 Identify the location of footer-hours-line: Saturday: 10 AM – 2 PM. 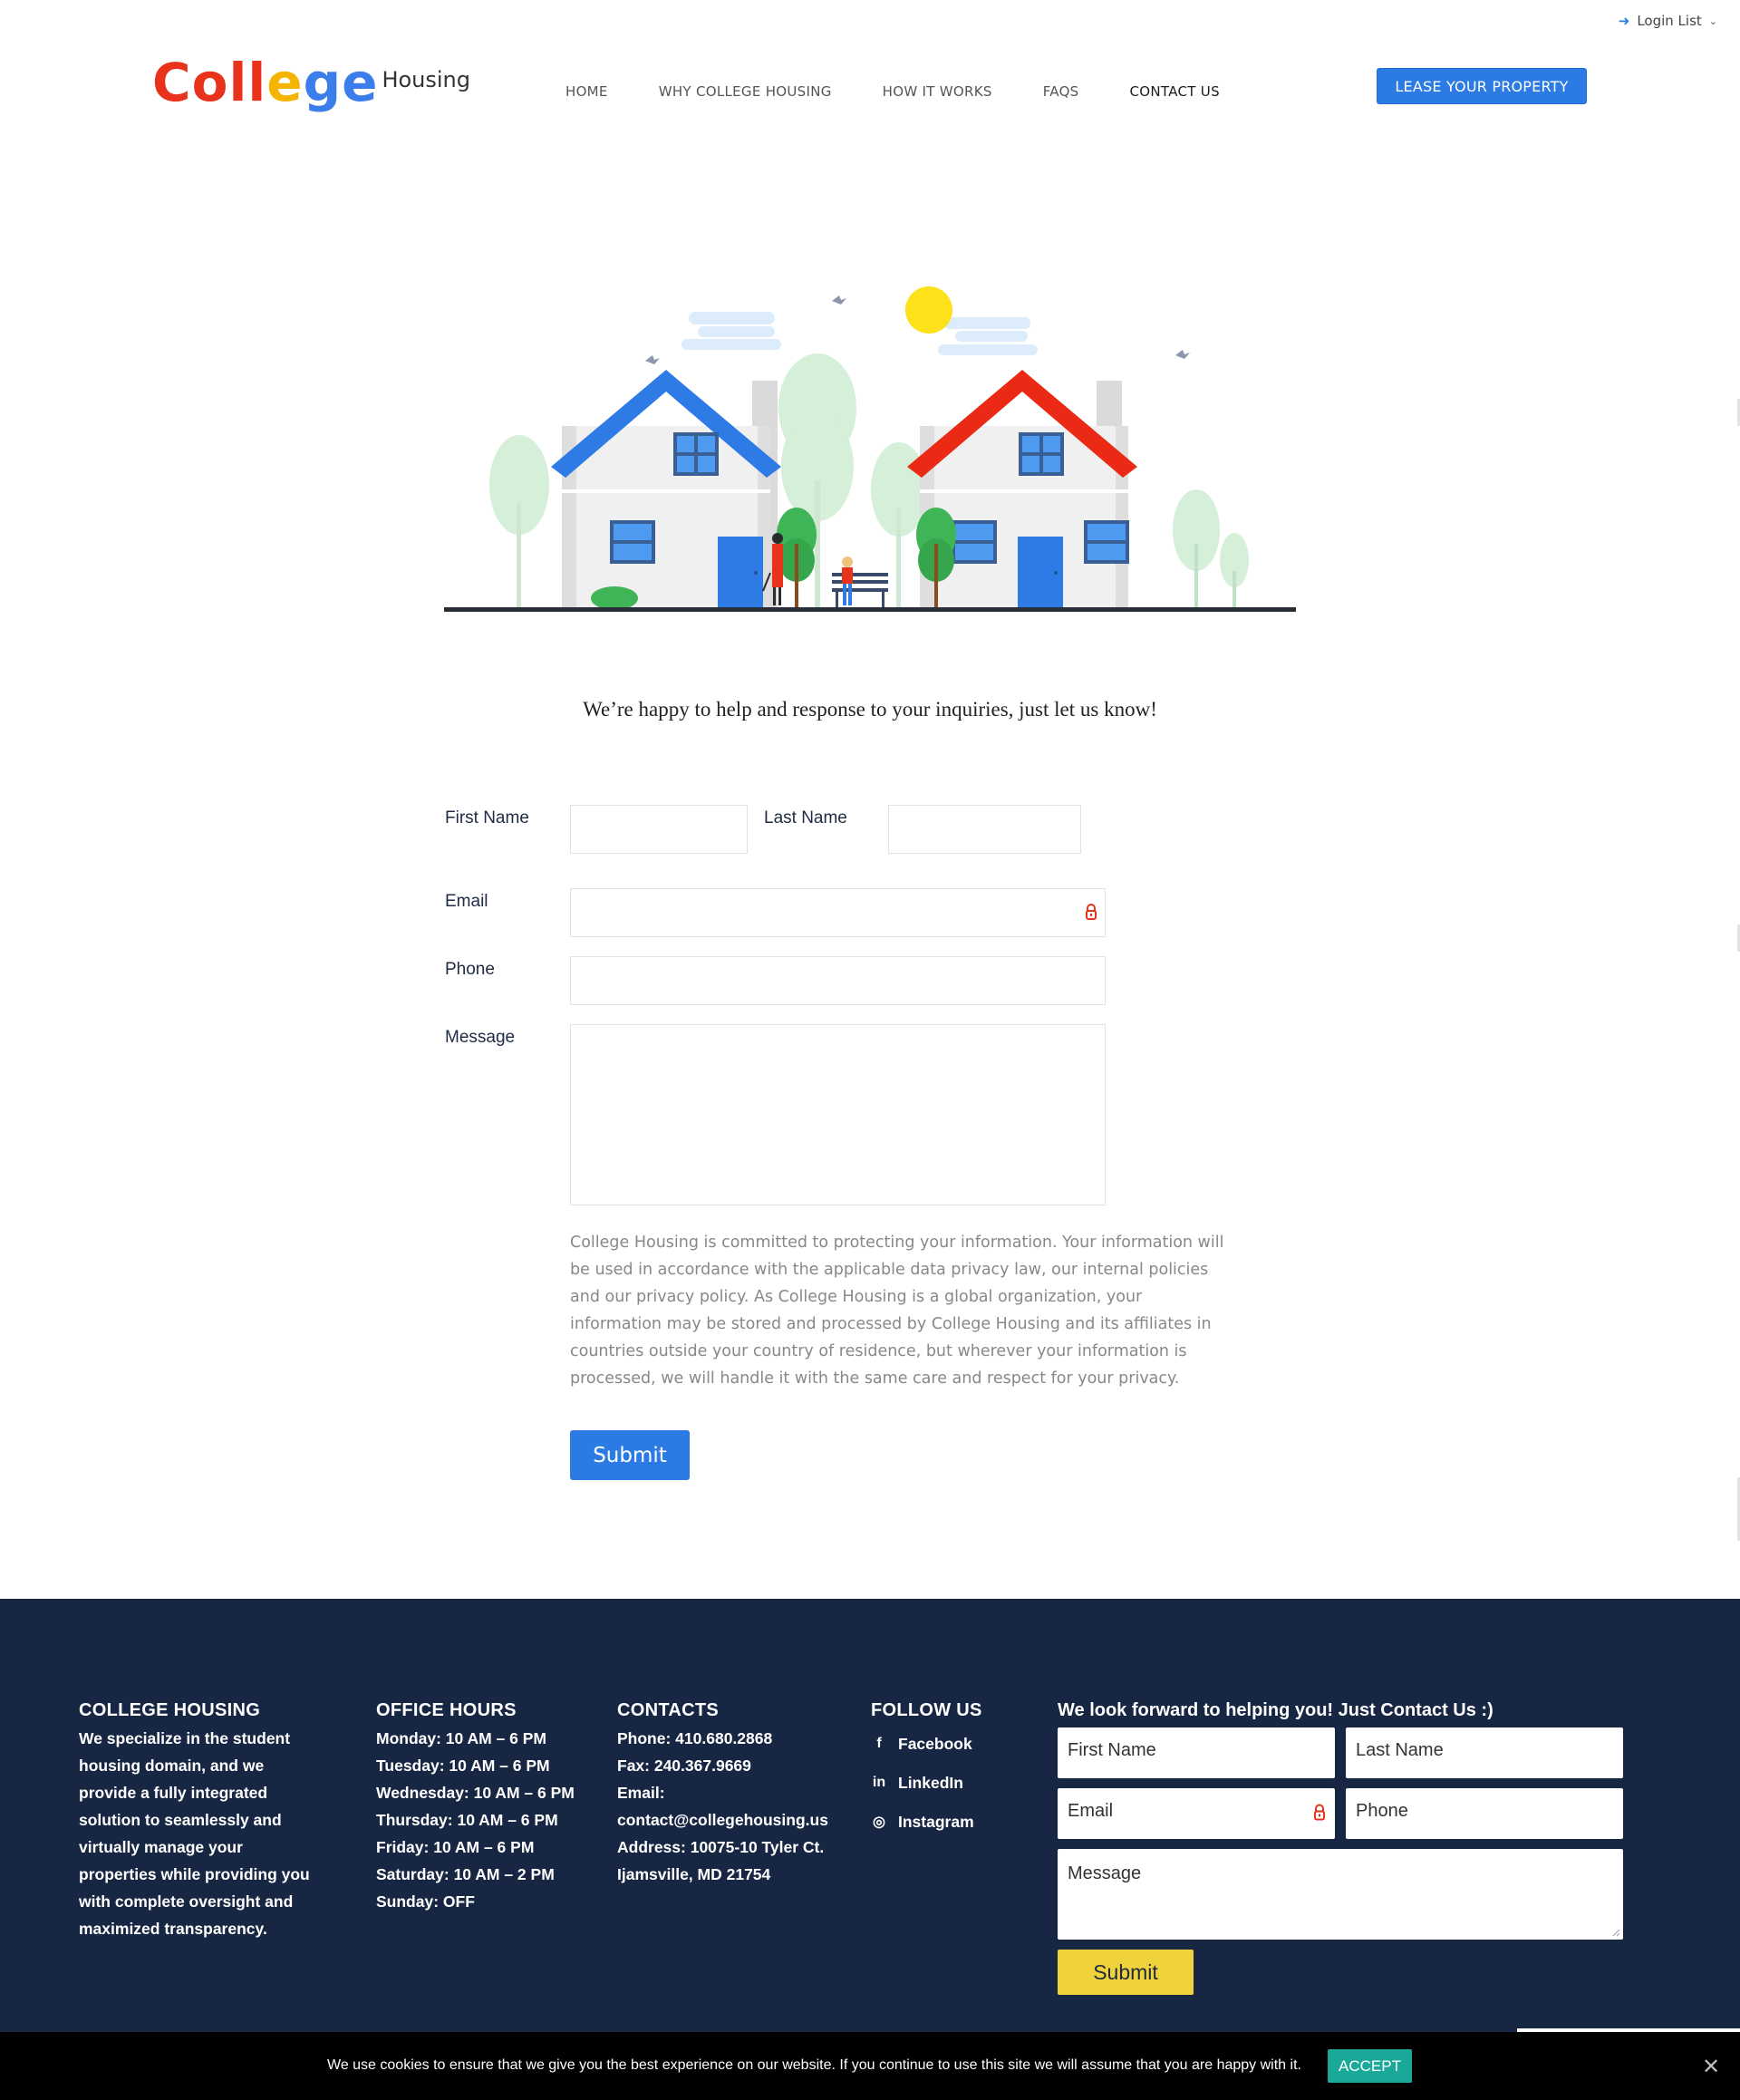
(466, 1874).